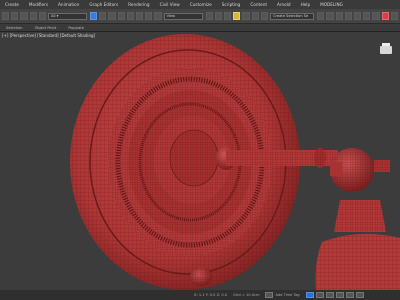 The height and width of the screenshot is (300, 400). Describe the element at coordinates (258, 4) in the screenshot. I see `menu-content: Content` at that location.